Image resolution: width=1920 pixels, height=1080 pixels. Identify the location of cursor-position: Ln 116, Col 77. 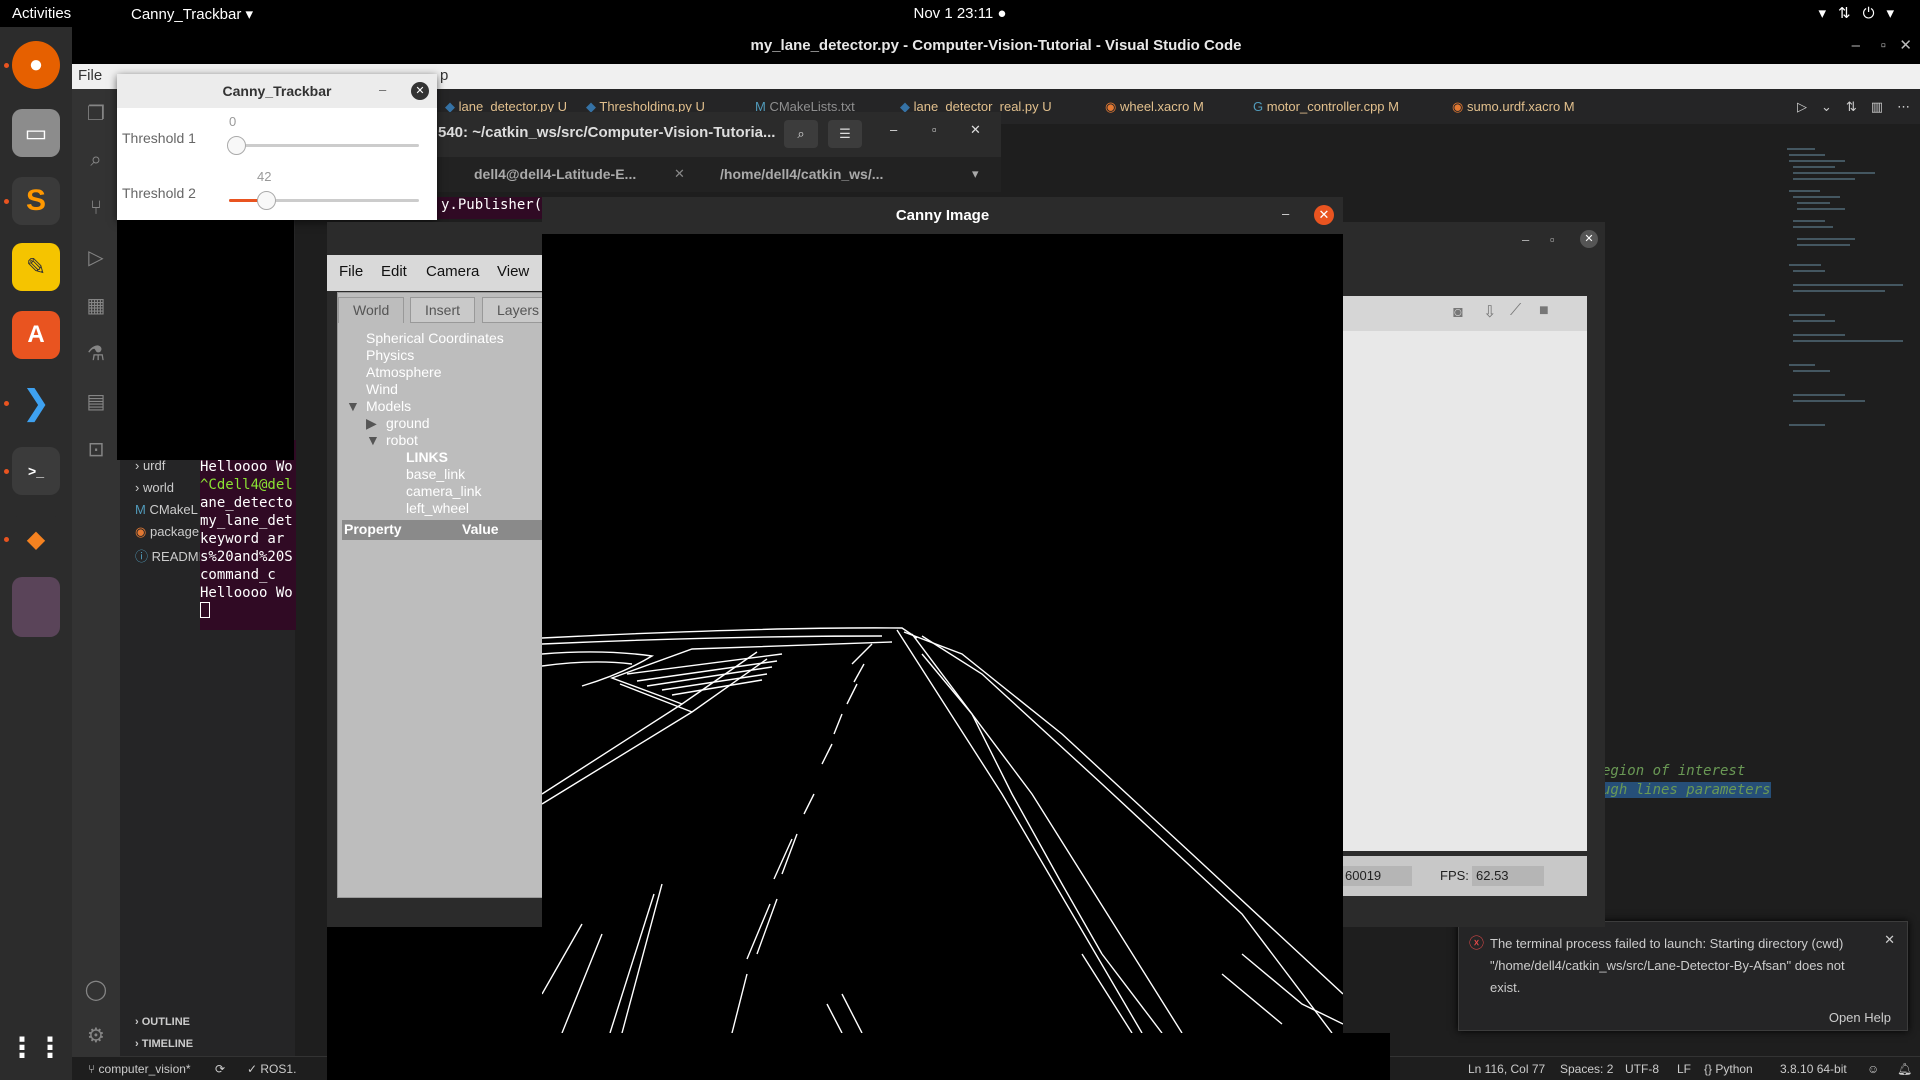
(1506, 1069).